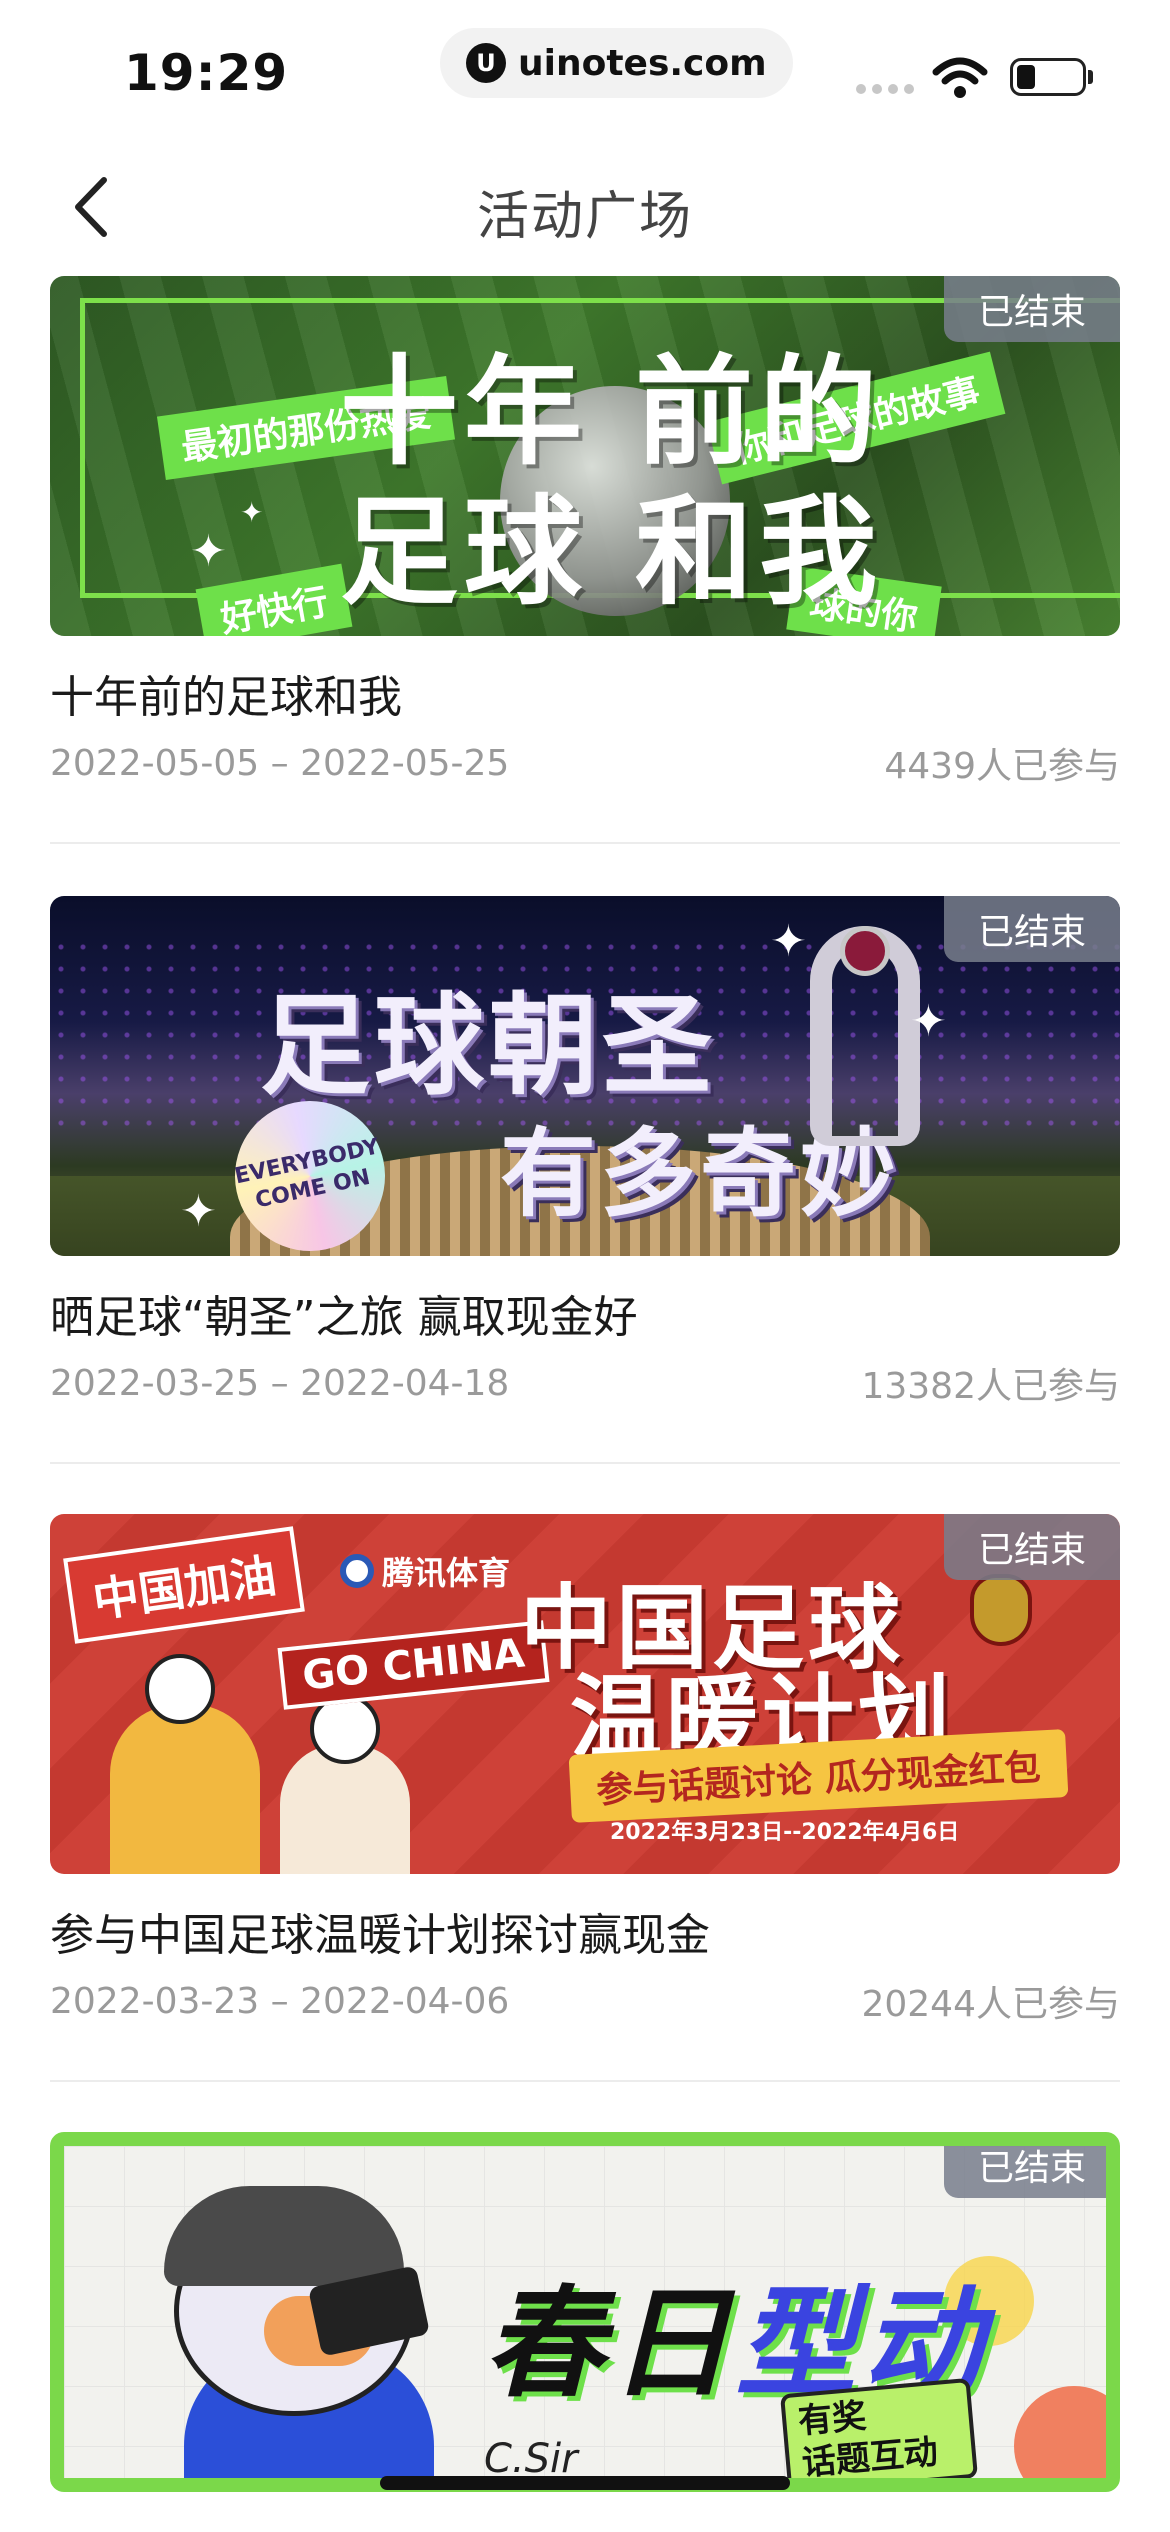 The height and width of the screenshot is (2532, 1170). What do you see at coordinates (206, 73) in the screenshot?
I see `status-time: 19:29` at bounding box center [206, 73].